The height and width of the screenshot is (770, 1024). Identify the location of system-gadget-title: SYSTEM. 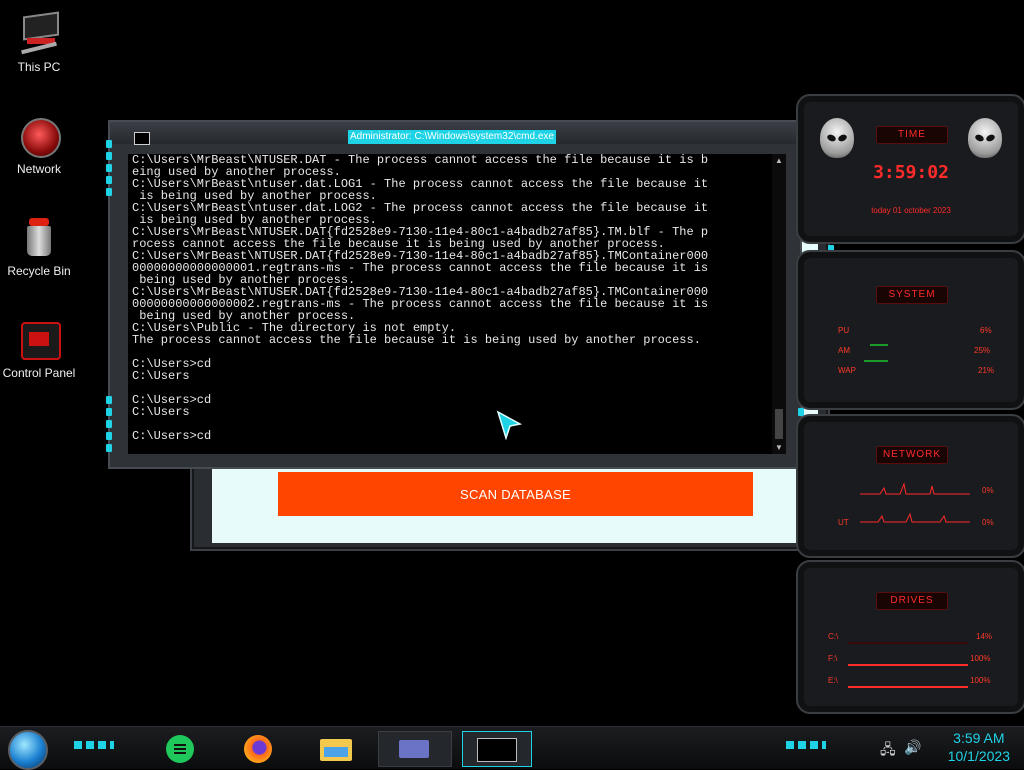
(912, 295).